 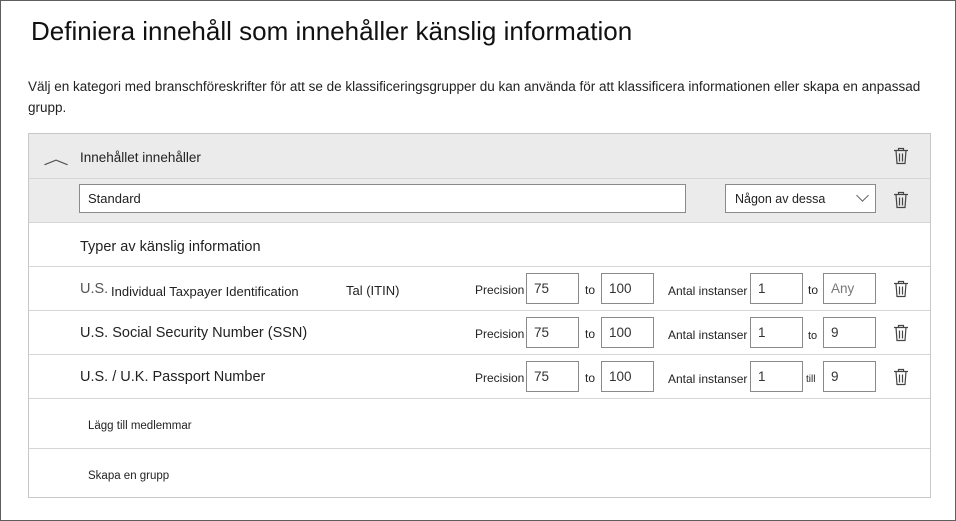 What do you see at coordinates (811, 379) in the screenshot?
I see `instances-to-label: till` at bounding box center [811, 379].